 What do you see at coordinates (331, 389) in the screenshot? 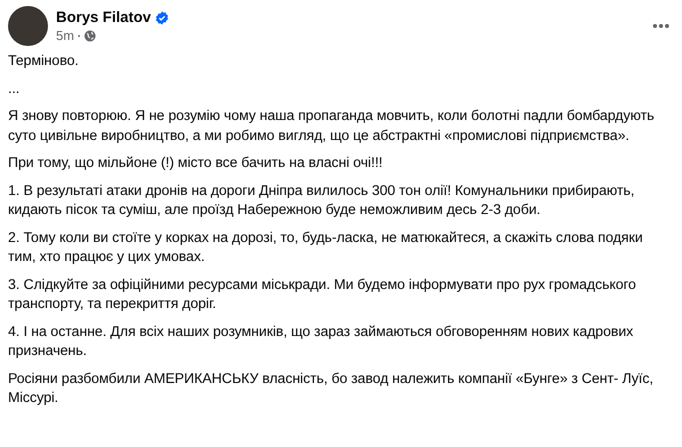
I see `post-paragraph: Росіяни разбомбили АМЕРИКАНСЬКУ власність, бо завод належить компанії «Бунге» з Сент- Луїс, Міссурі.` at bounding box center [331, 389].